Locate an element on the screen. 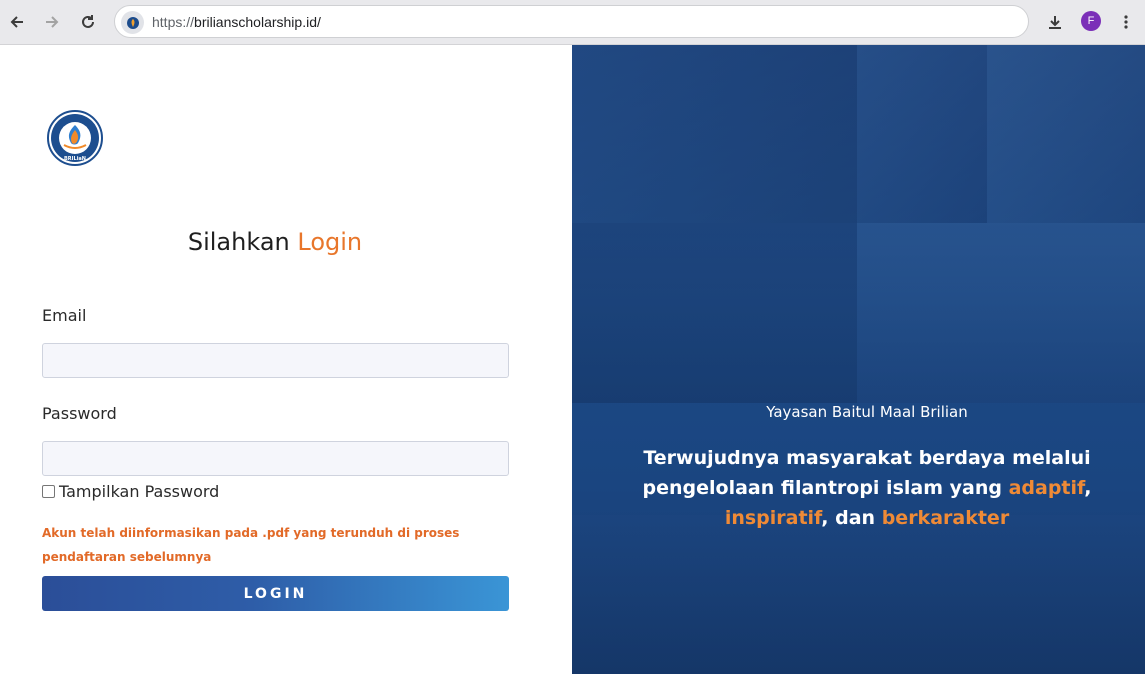  title-prefix: Silahkan is located at coordinates (238, 242).